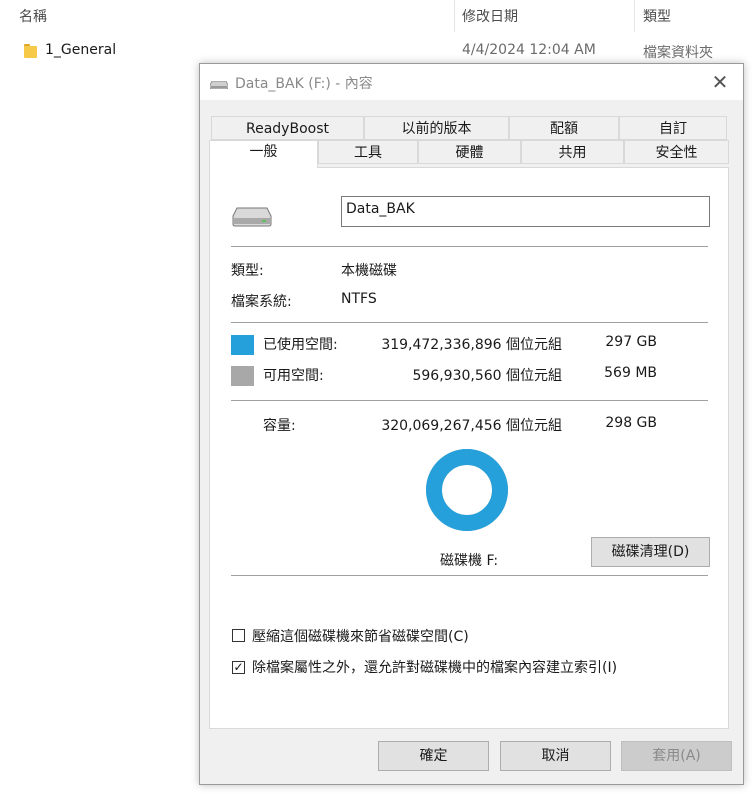  Describe the element at coordinates (469, 561) in the screenshot. I see `drive-letter-label: 磁碟機 F:` at that location.